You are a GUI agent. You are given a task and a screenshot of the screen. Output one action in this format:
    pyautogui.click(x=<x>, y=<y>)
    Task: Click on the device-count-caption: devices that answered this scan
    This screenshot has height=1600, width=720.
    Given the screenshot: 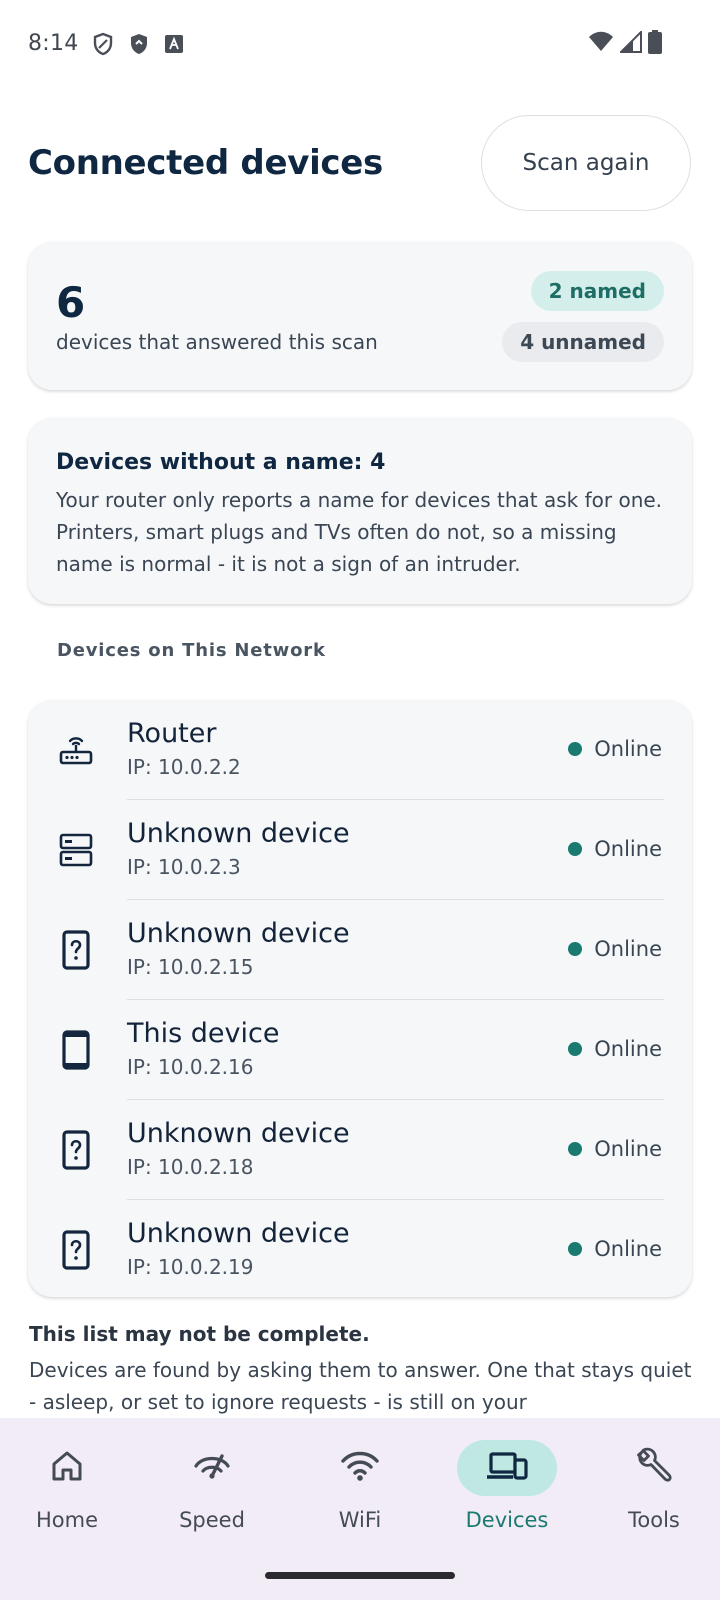 What is the action you would take?
    pyautogui.click(x=217, y=342)
    